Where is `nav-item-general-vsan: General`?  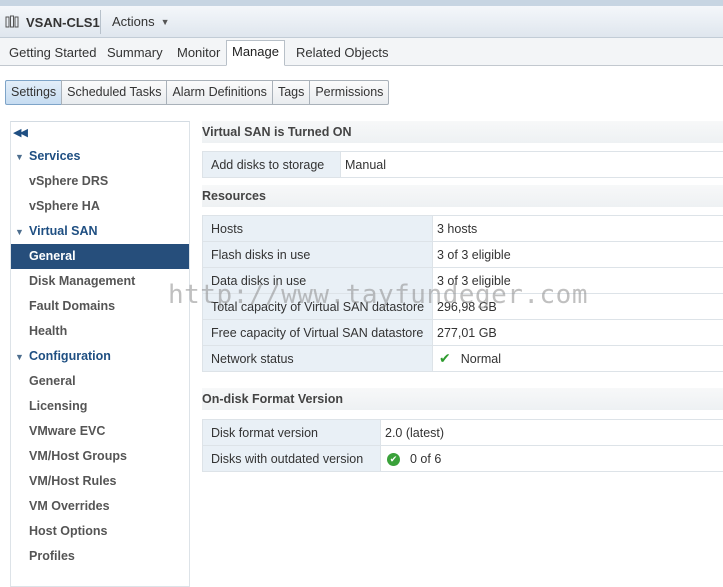
nav-item-general-vsan: General is located at coordinates (100, 256).